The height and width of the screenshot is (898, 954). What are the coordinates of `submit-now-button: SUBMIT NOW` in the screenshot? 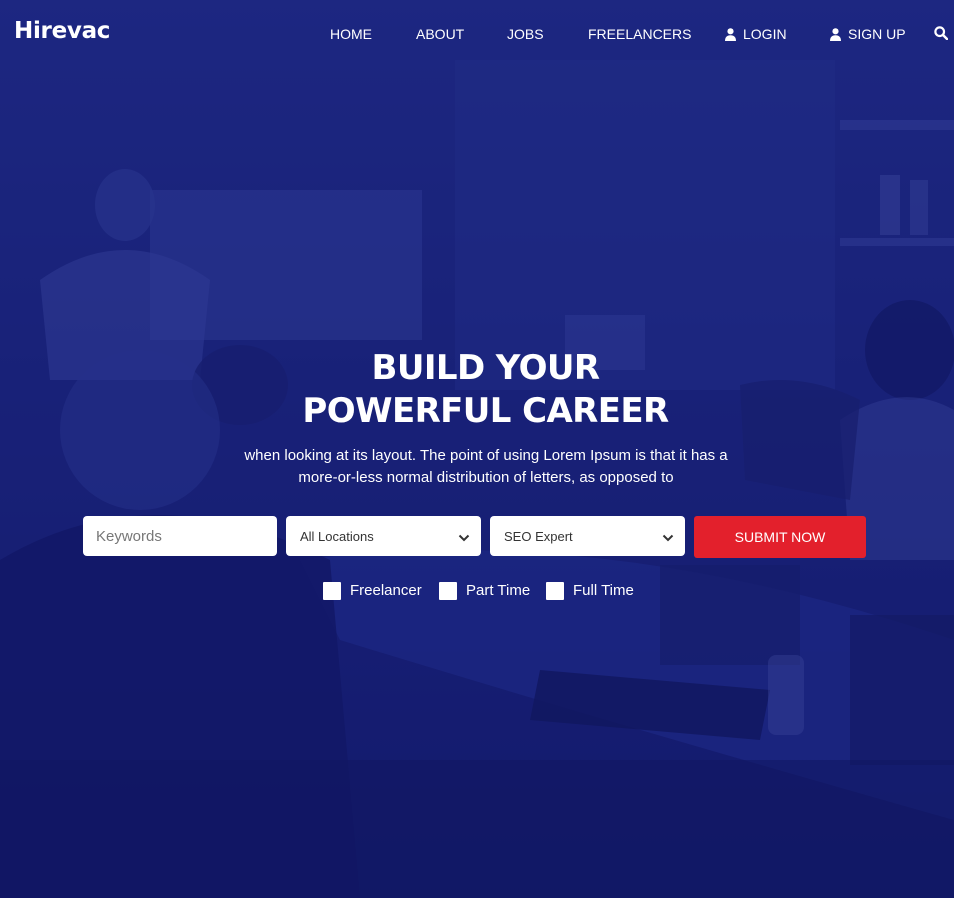 It's located at (780, 537).